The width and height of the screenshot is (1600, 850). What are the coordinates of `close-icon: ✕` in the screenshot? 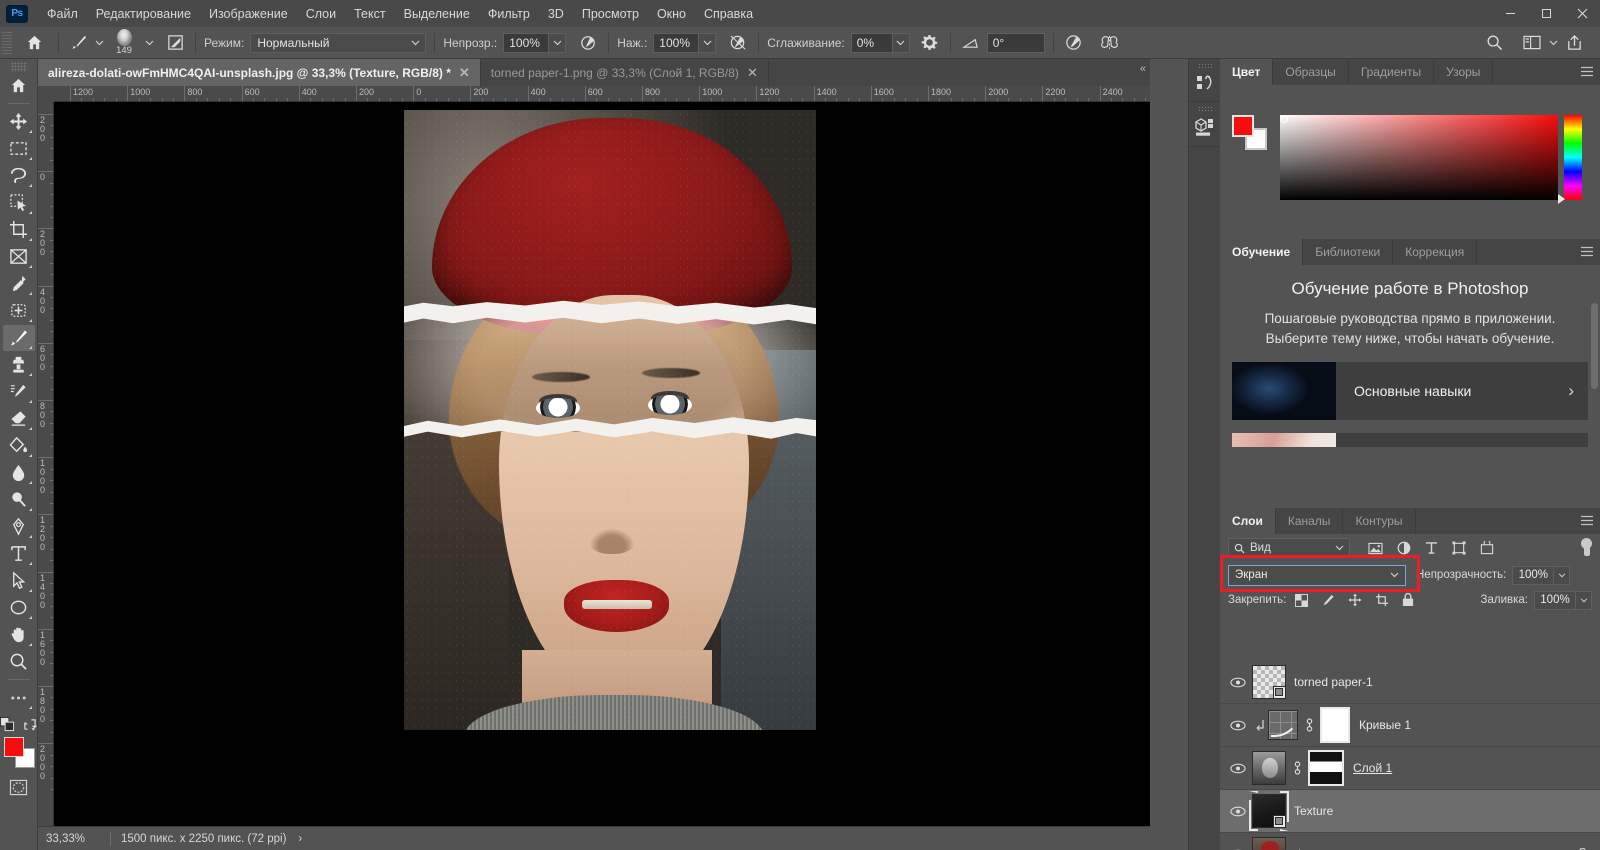 It's located at (752, 72).